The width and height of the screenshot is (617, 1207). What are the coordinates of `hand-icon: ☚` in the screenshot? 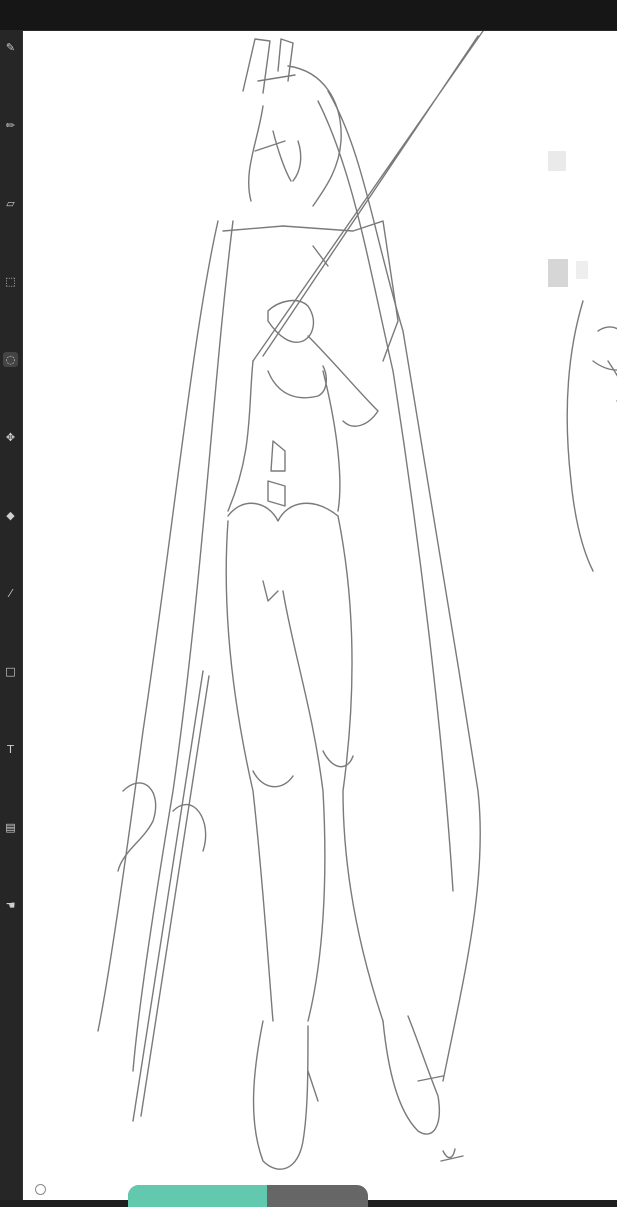 It's located at (10, 905).